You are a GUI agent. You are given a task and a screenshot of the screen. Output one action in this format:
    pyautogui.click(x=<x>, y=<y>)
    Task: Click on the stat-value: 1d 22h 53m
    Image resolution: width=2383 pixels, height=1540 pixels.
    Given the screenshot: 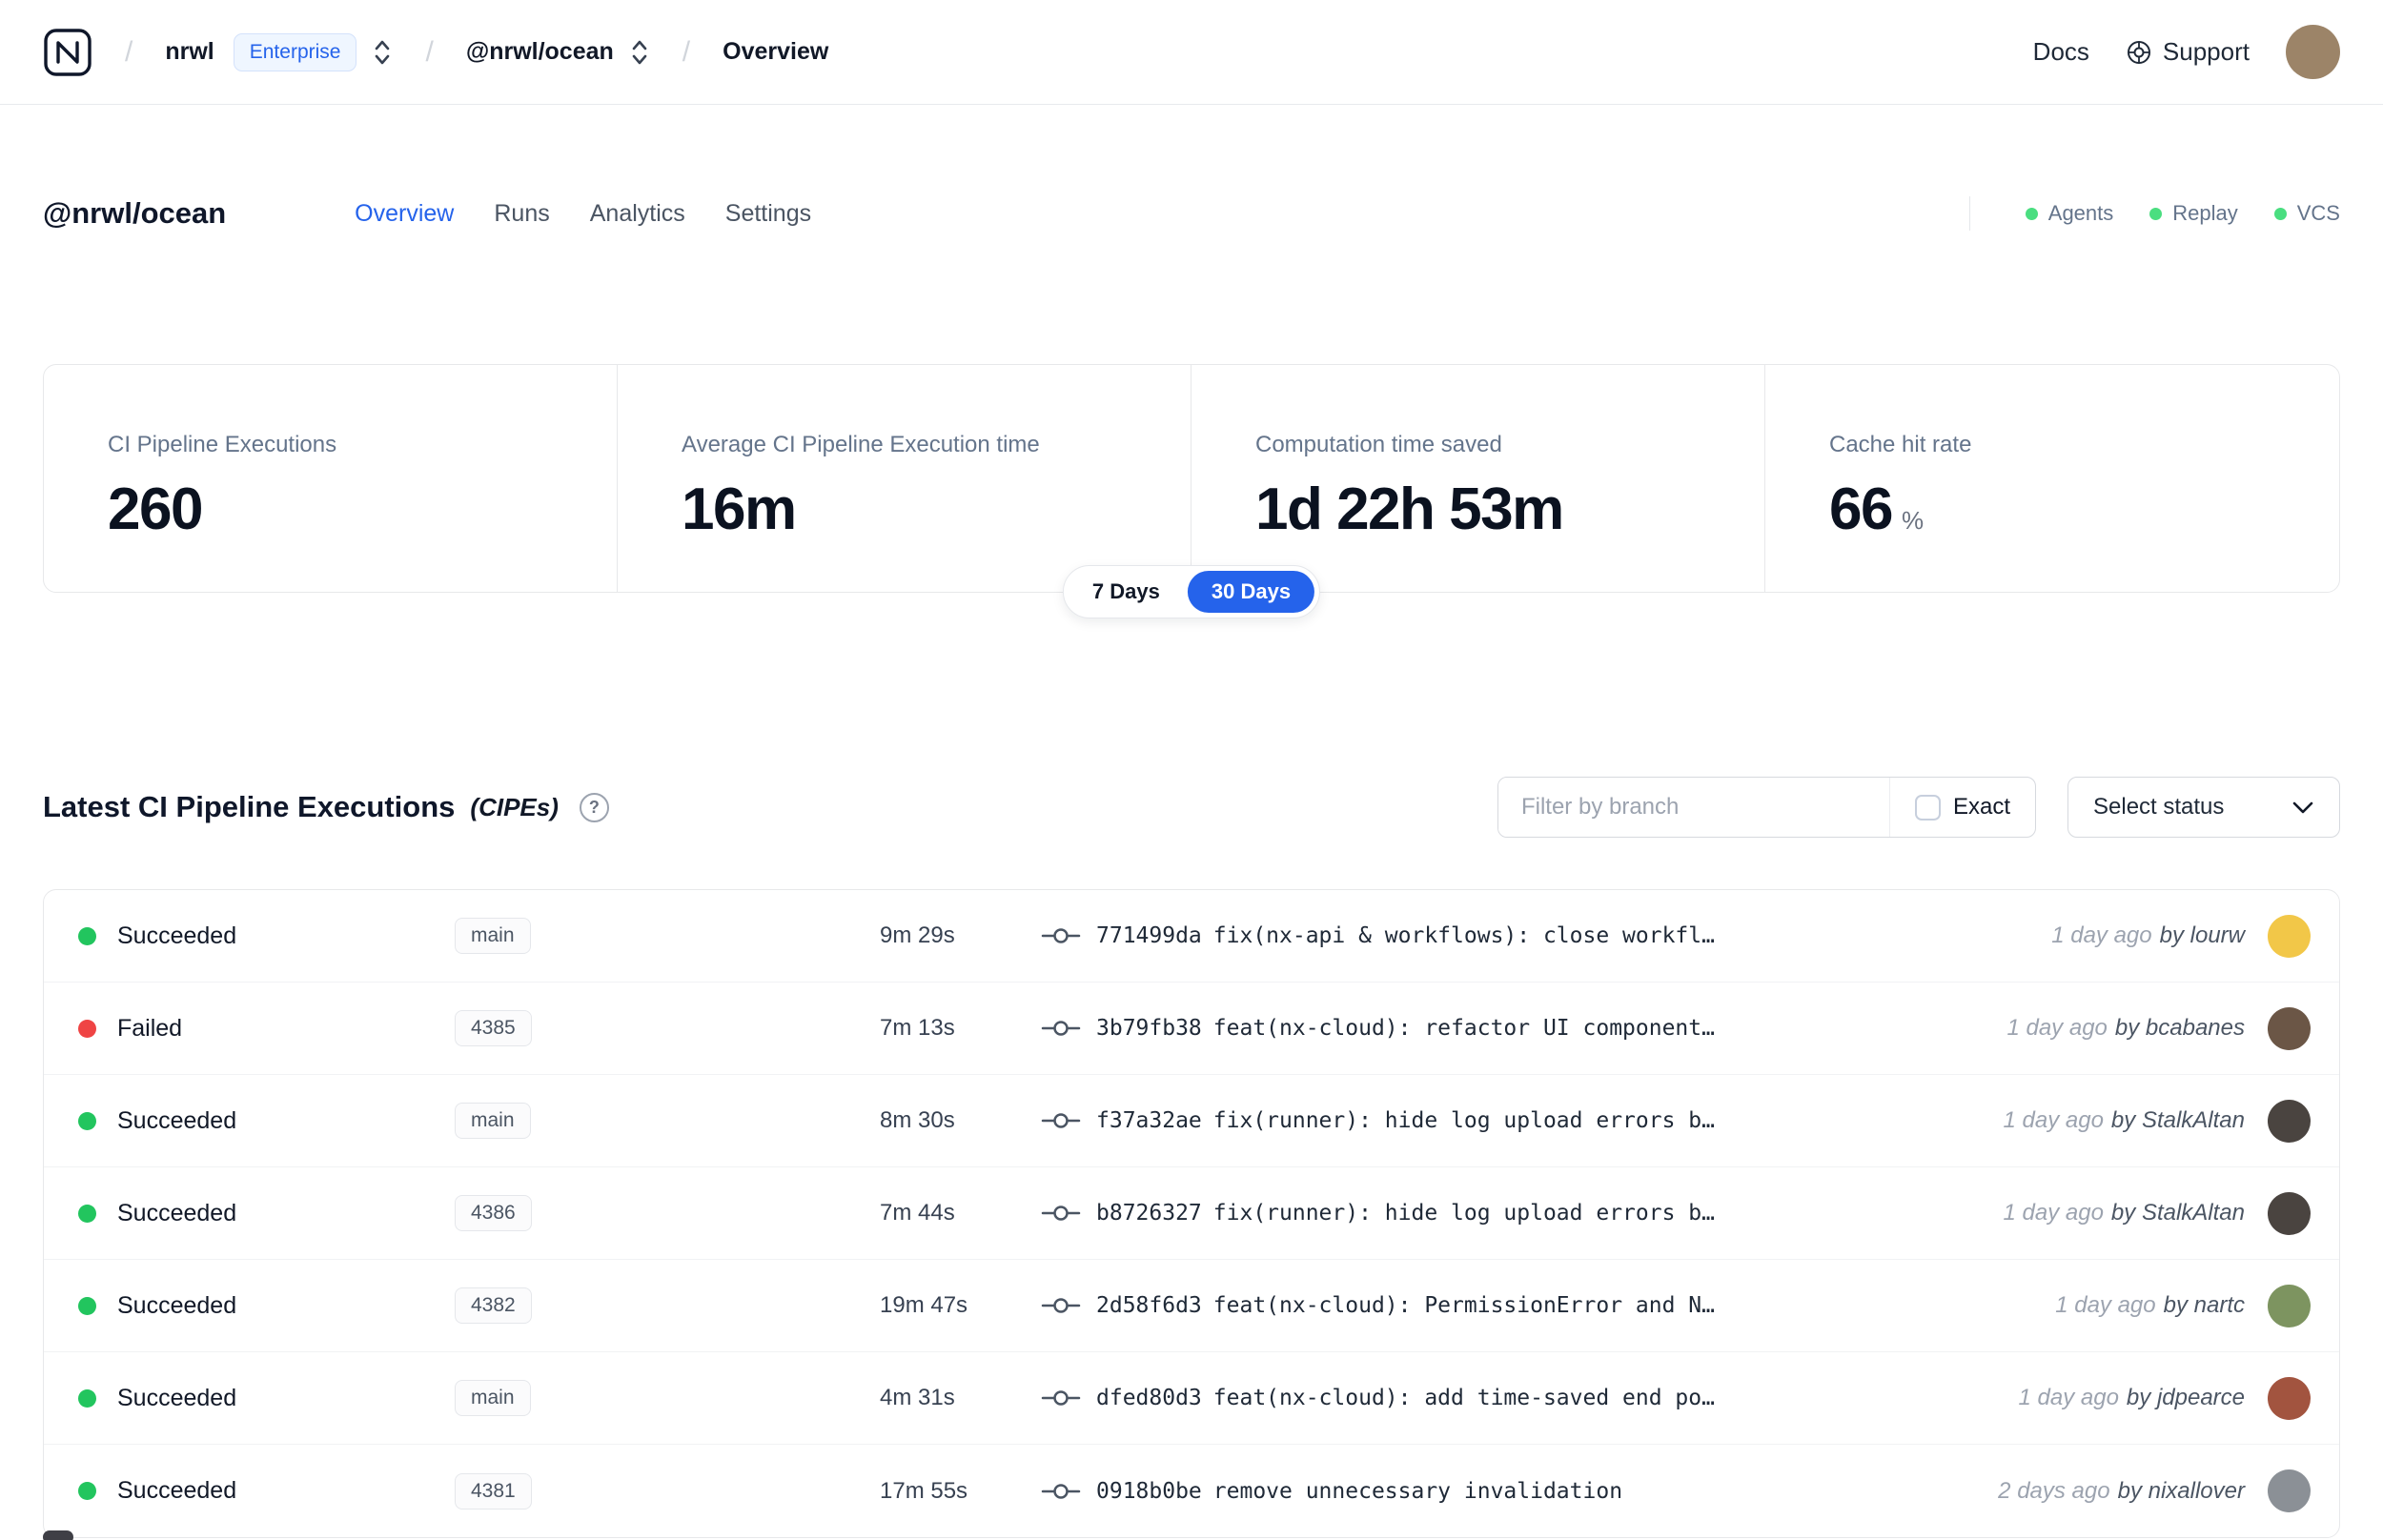 What is the action you would take?
    pyautogui.click(x=1410, y=509)
    